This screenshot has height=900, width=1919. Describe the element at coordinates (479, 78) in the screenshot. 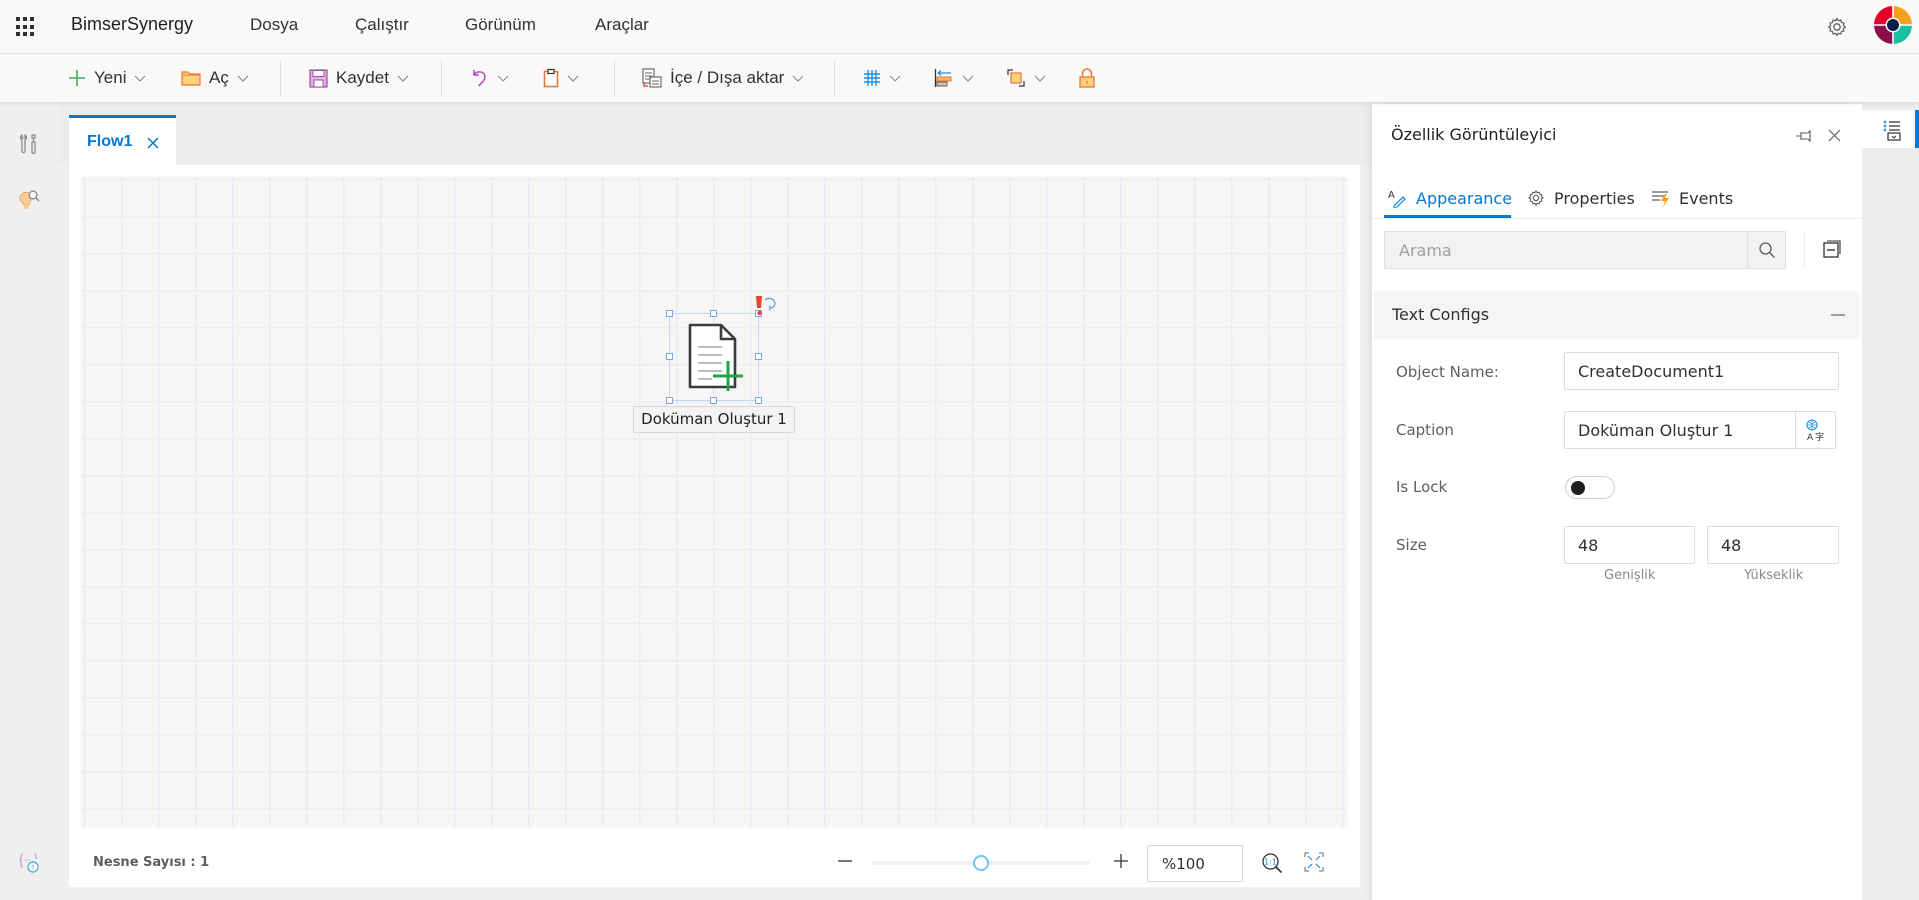

I see `undo-icon` at that location.